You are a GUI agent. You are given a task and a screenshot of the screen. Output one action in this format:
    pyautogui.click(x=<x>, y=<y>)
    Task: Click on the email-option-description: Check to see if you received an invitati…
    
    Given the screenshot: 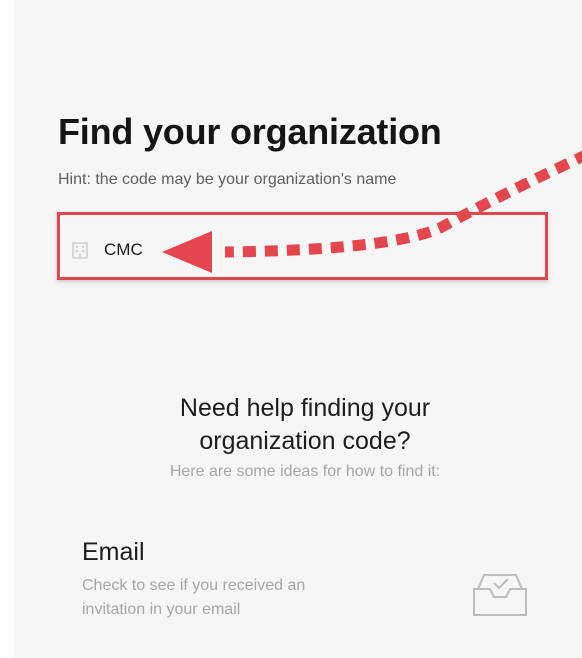 What is the action you would take?
    pyautogui.click(x=232, y=598)
    